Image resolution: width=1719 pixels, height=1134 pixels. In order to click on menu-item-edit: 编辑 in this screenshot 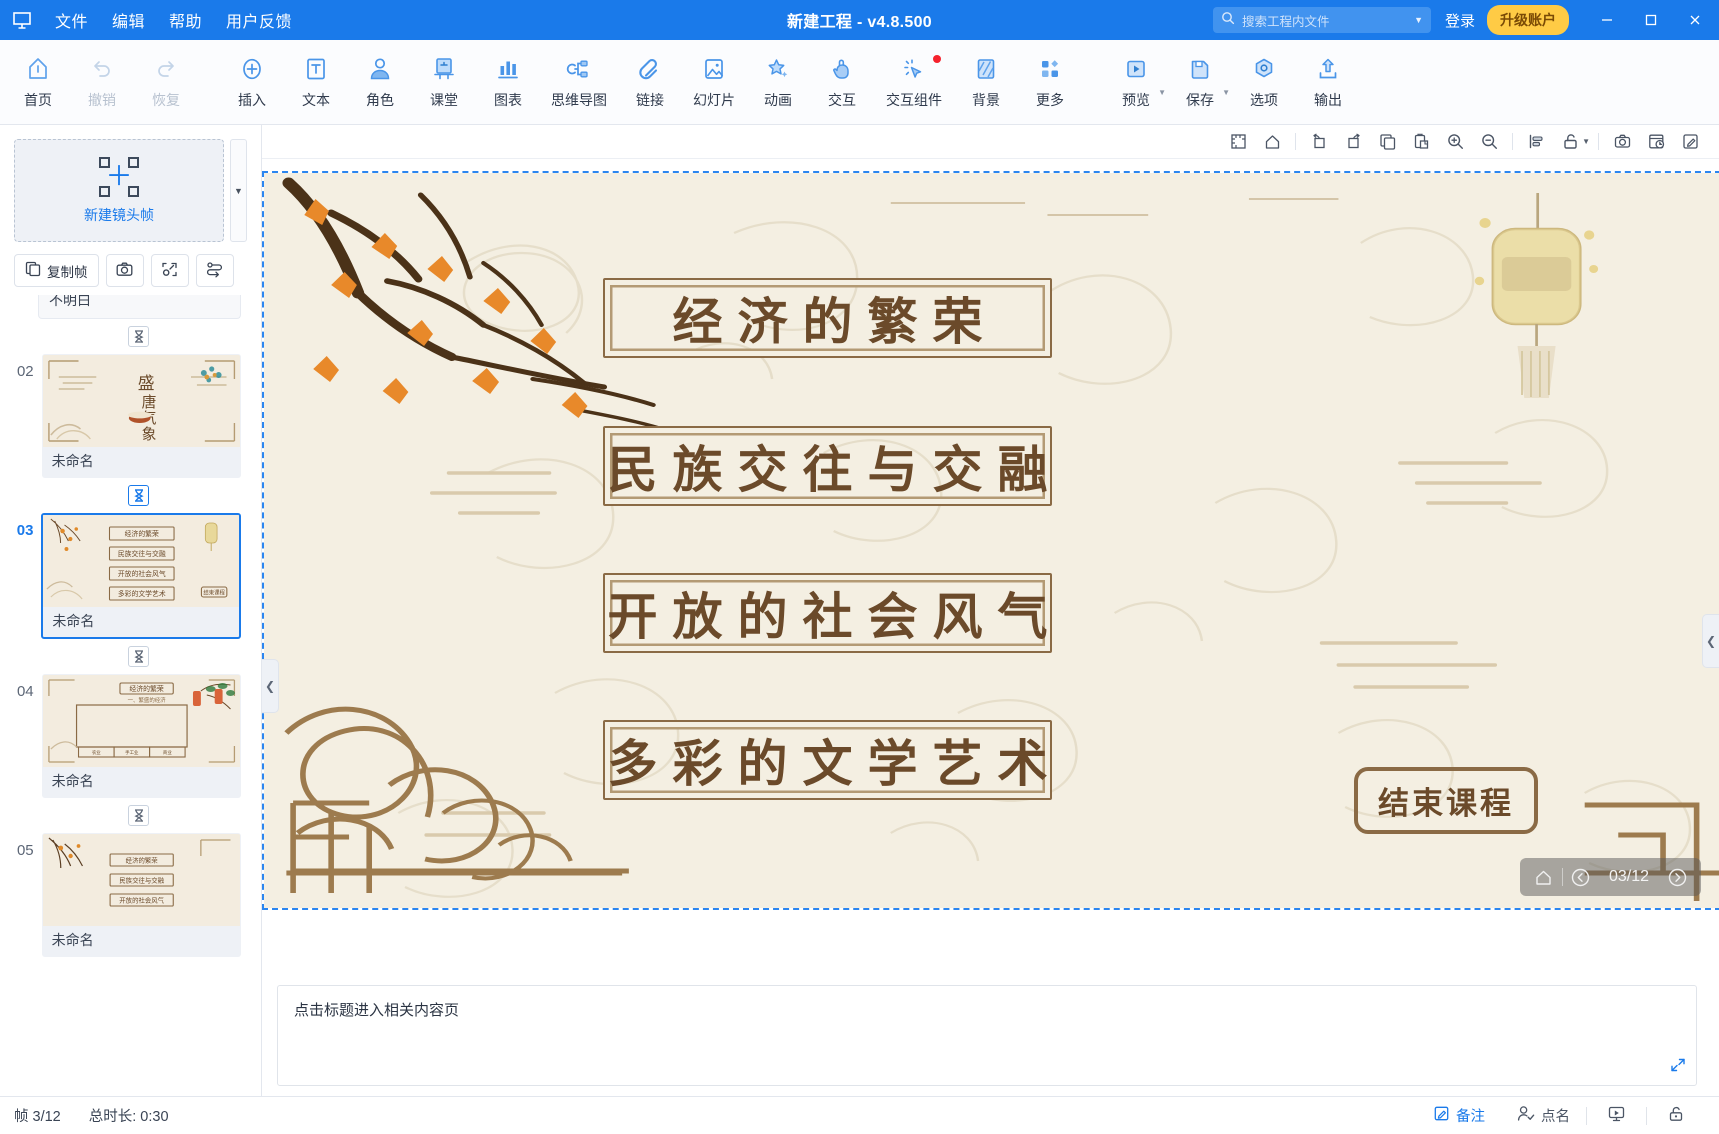, I will do `click(128, 20)`.